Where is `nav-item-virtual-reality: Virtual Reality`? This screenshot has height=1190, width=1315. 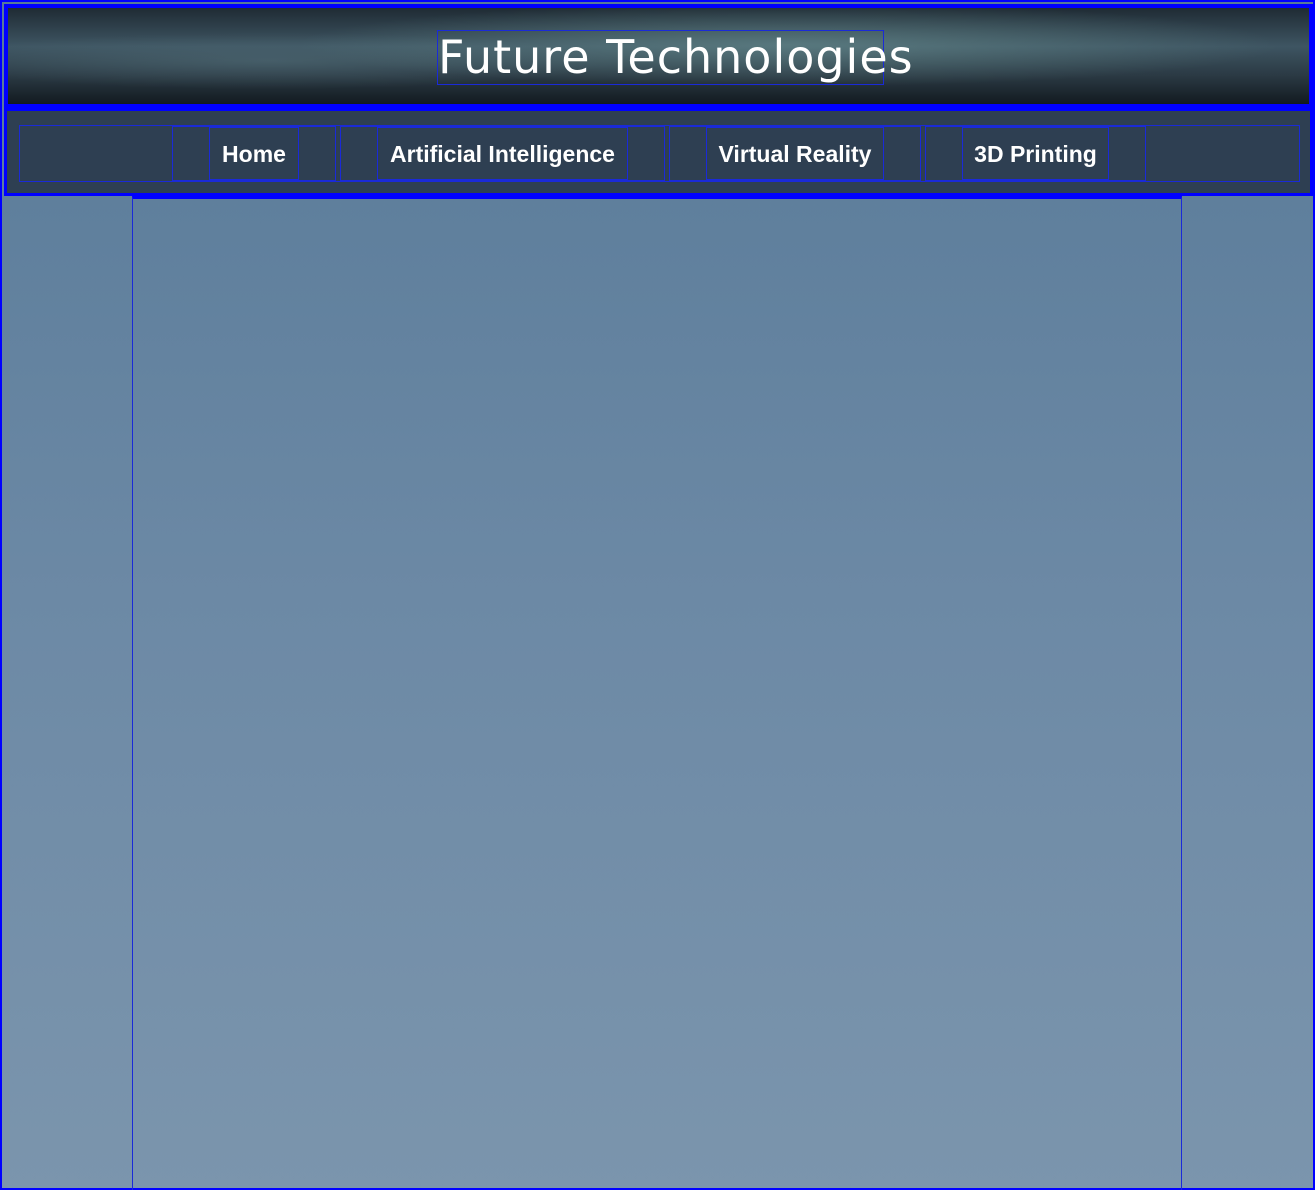 nav-item-virtual-reality: Virtual Reality is located at coordinates (795, 153).